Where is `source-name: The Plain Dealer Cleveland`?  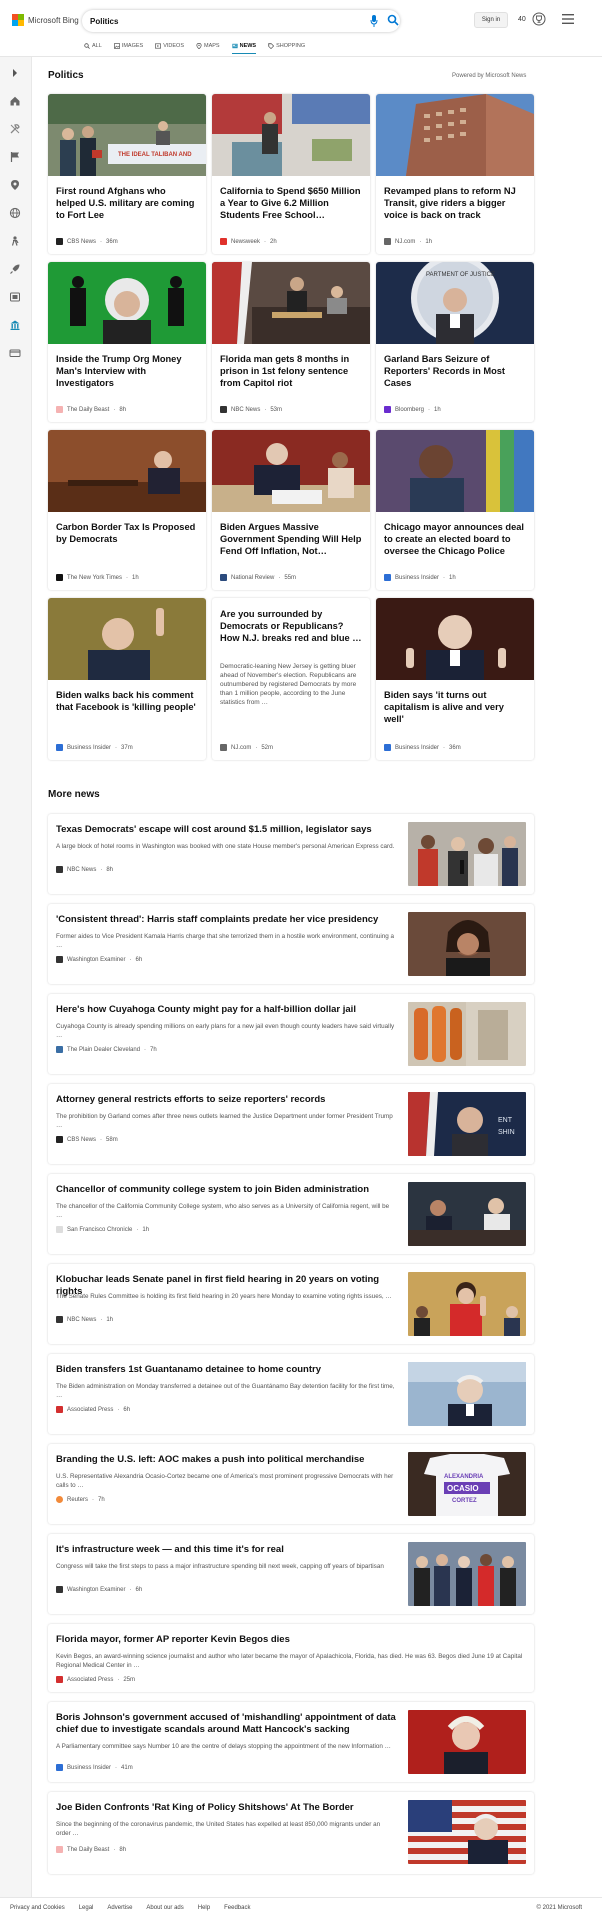 source-name: The Plain Dealer Cleveland is located at coordinates (104, 1049).